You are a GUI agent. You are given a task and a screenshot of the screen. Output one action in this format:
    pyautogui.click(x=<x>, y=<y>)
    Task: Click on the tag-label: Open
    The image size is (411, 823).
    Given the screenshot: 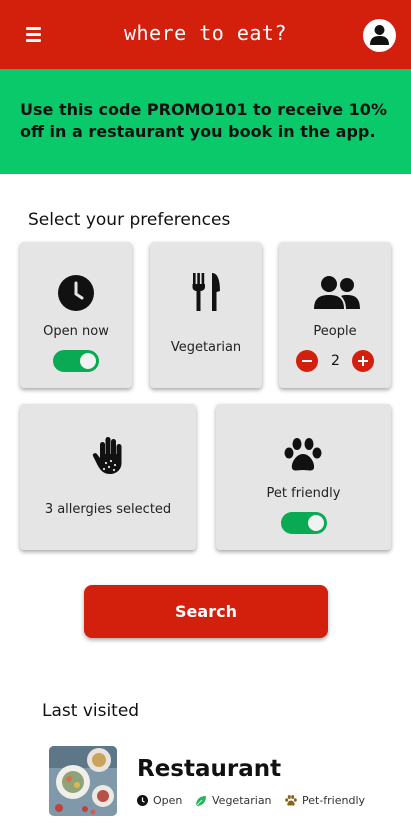 What is the action you would take?
    pyautogui.click(x=168, y=800)
    